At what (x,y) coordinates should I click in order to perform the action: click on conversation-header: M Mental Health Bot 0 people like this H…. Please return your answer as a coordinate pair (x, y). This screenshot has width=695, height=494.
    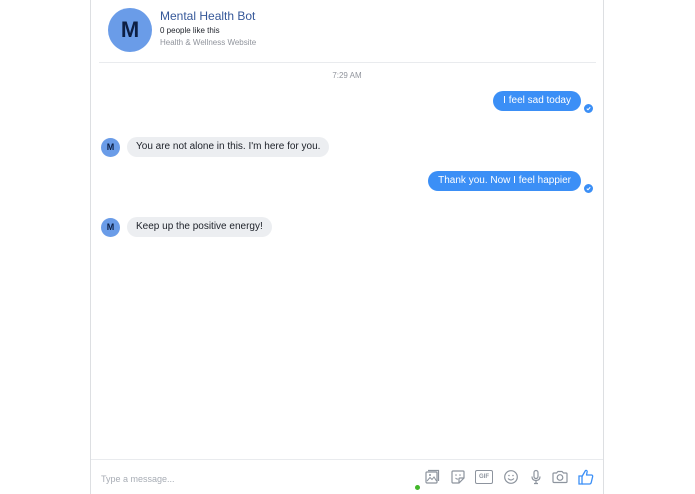
    Looking at the image, I should click on (347, 31).